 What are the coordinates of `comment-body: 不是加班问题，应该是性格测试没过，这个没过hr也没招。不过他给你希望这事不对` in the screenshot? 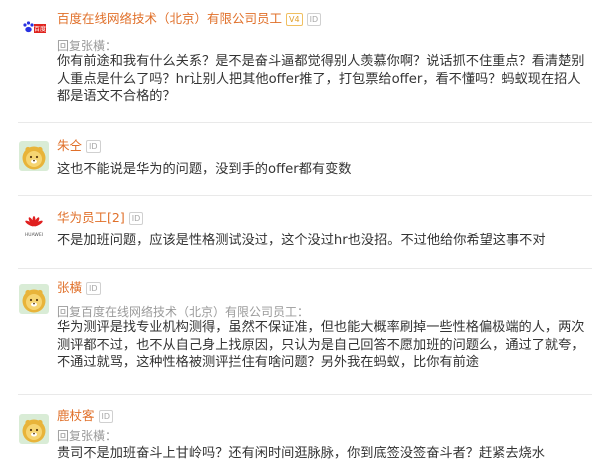 It's located at (301, 240).